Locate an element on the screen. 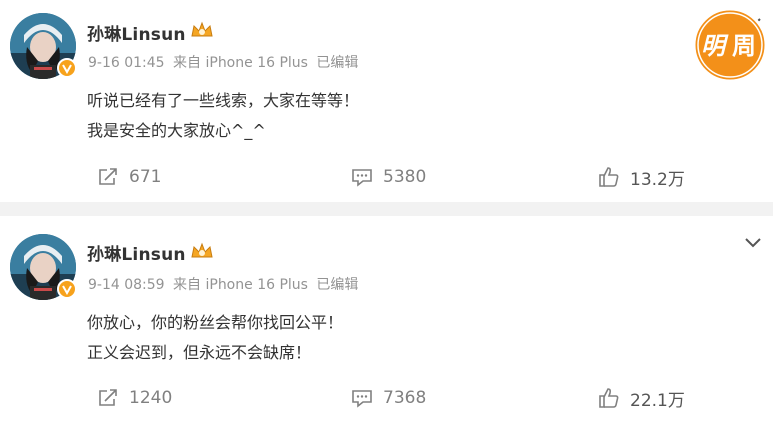 This screenshot has width=773, height=421. svg-text: 周 is located at coordinates (744, 46).